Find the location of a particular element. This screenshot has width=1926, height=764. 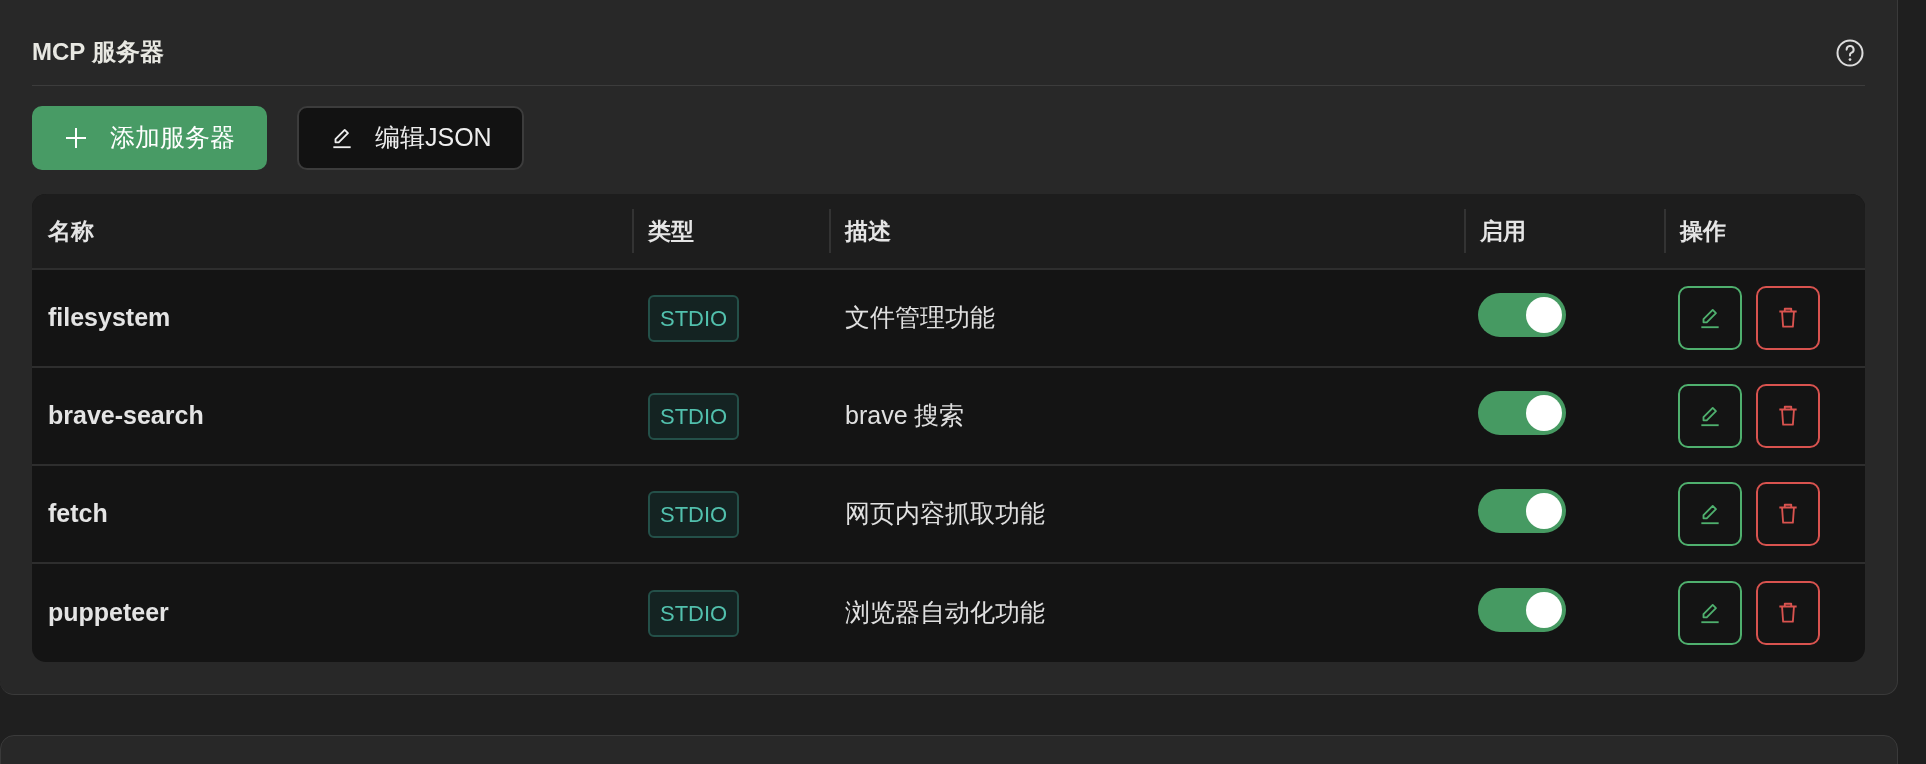

column-header: 启用 is located at coordinates (1503, 231).